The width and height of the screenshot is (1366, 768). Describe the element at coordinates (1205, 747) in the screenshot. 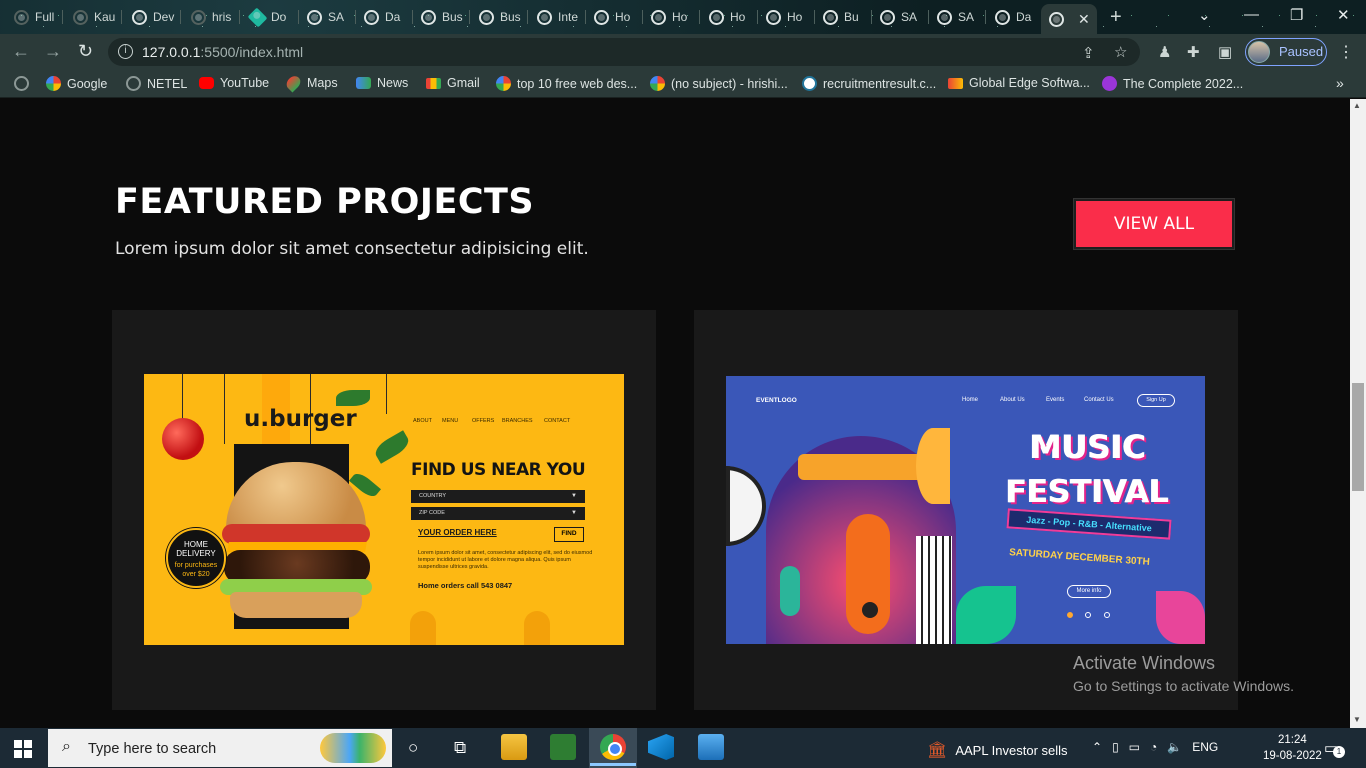

I see `language-indicator: ENG` at that location.